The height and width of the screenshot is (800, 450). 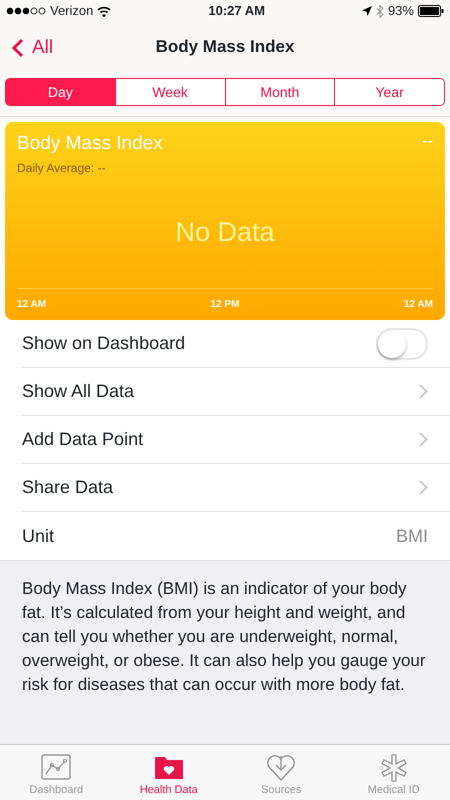 I want to click on toggle-switch, so click(x=402, y=344).